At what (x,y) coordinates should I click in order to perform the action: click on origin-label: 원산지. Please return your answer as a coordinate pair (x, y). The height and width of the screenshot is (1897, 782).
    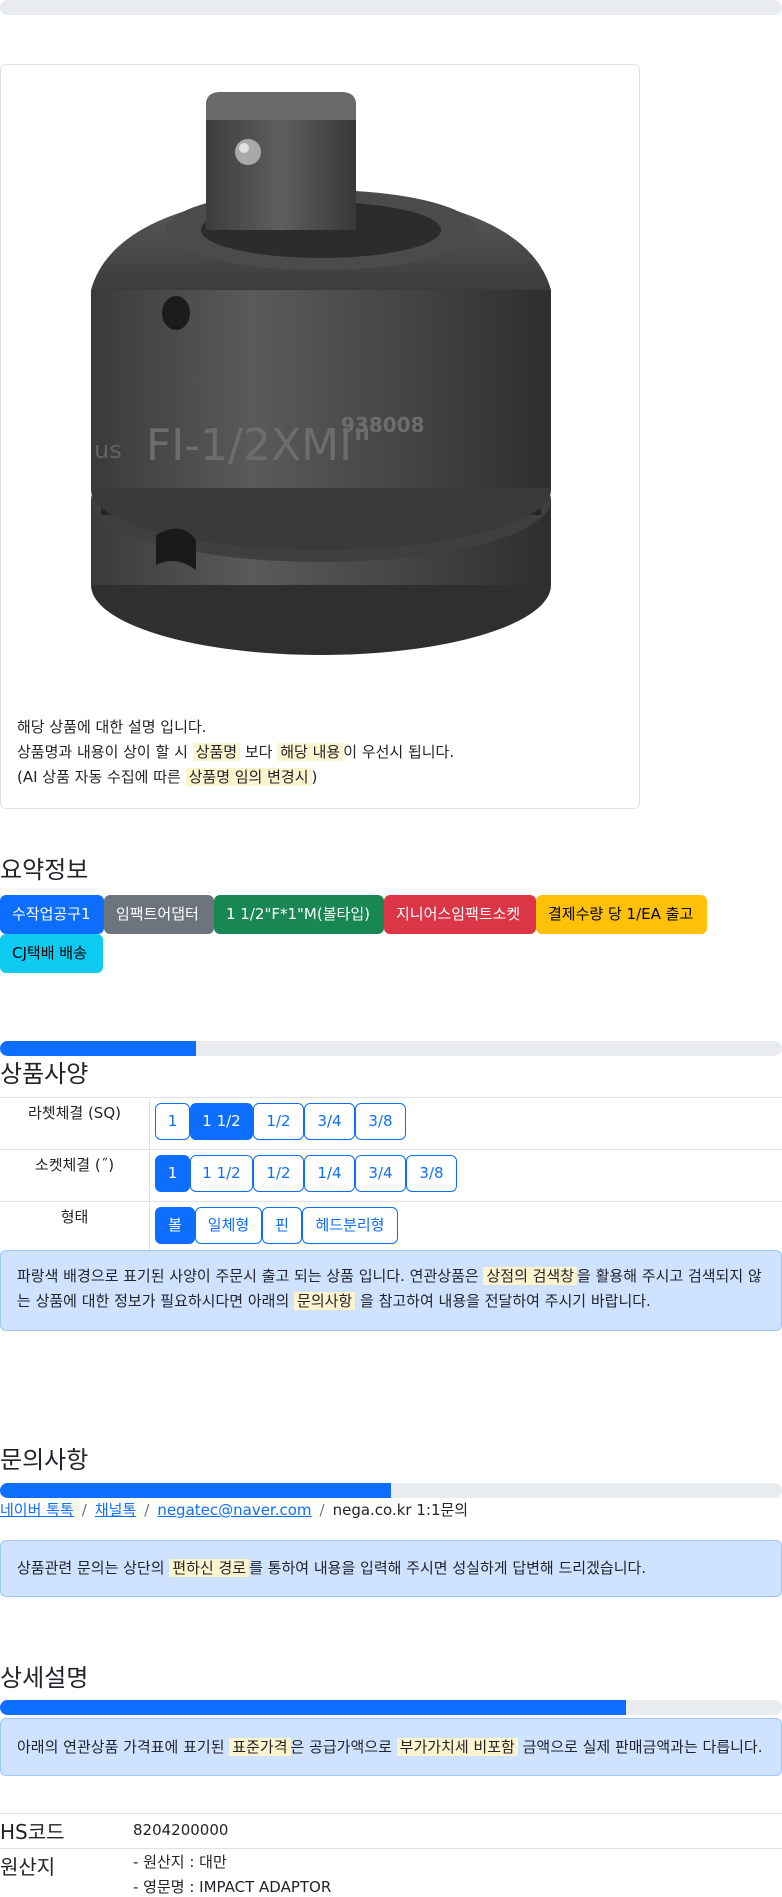
    Looking at the image, I should click on (28, 1867).